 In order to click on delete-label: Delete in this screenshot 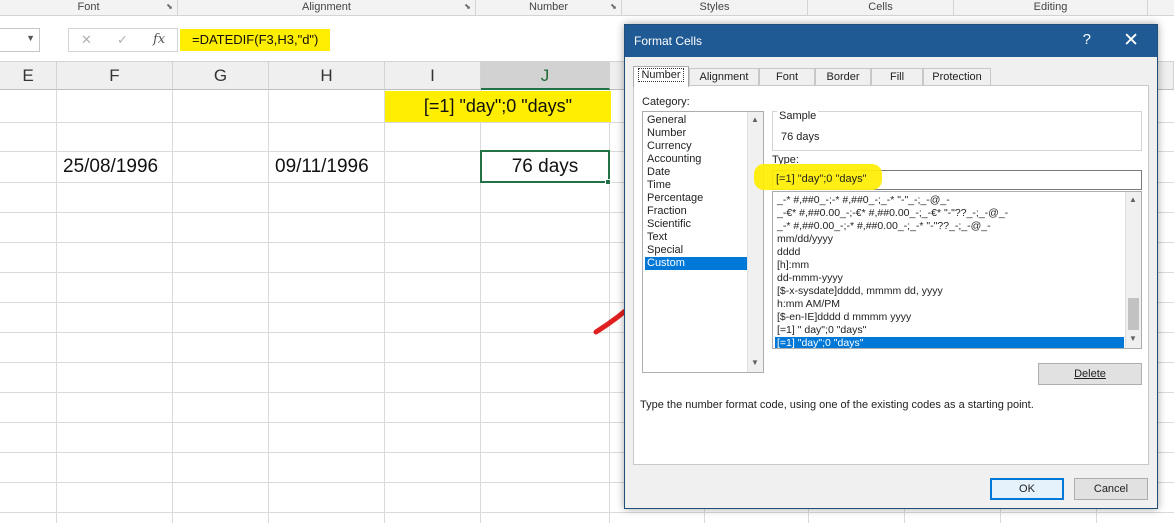, I will do `click(1090, 374)`.